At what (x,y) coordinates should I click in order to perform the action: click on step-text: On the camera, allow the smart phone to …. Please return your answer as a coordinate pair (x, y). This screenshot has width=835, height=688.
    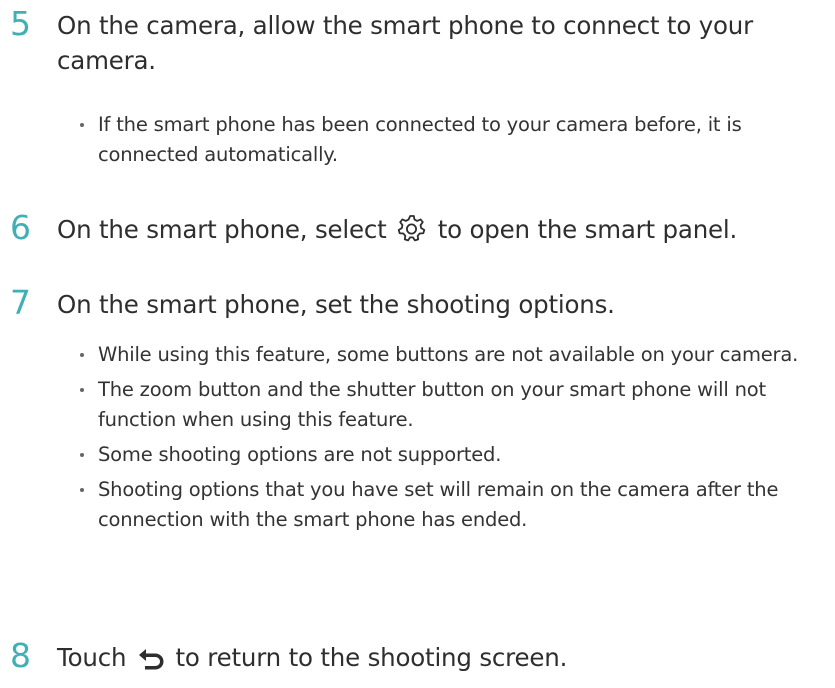
    Looking at the image, I should click on (405, 43).